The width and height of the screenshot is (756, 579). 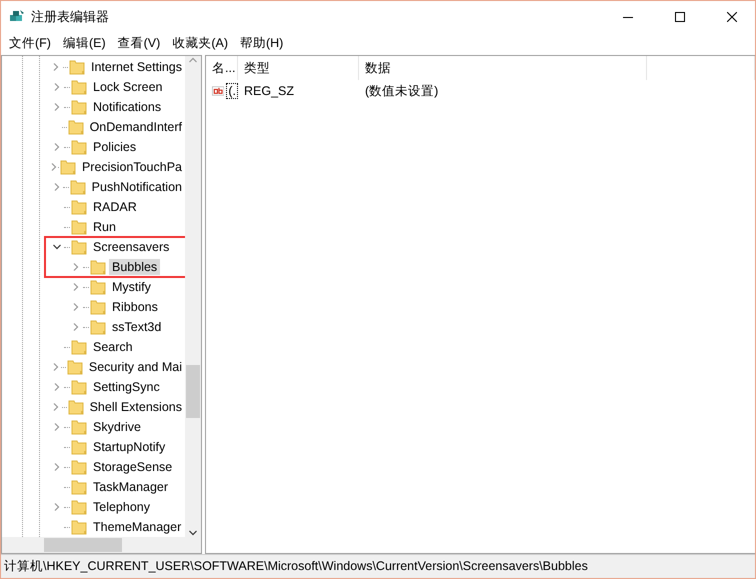 What do you see at coordinates (115, 207) in the screenshot?
I see `tree-item: RADAR` at bounding box center [115, 207].